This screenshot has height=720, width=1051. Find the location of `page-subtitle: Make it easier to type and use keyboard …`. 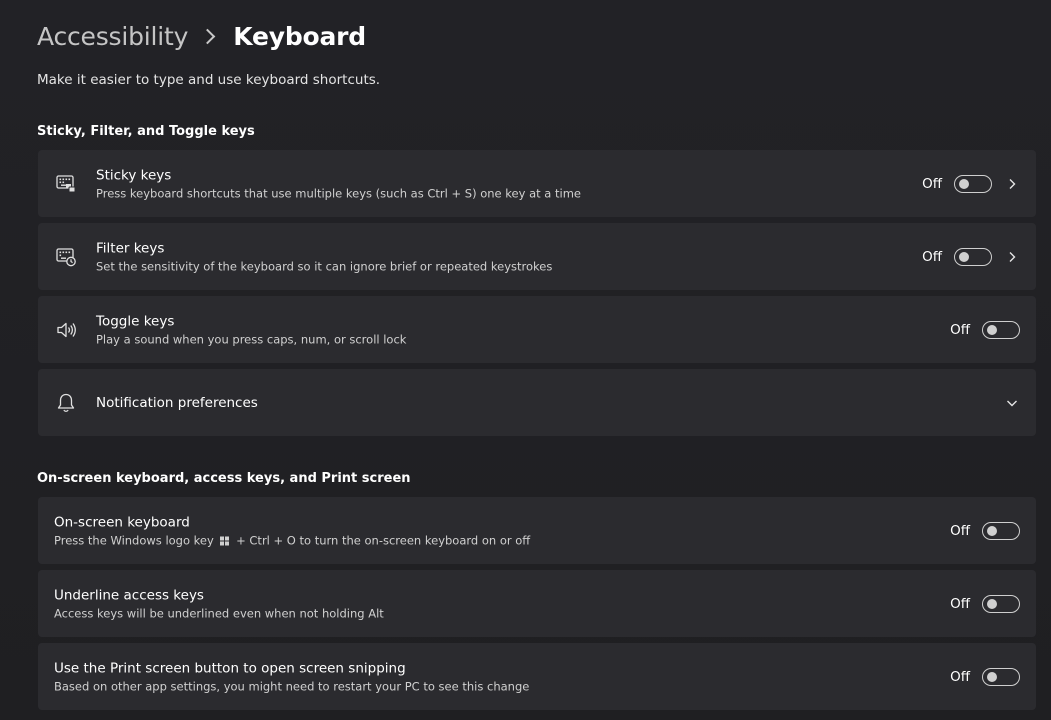

page-subtitle: Make it easier to type and use keyboard … is located at coordinates (209, 80).